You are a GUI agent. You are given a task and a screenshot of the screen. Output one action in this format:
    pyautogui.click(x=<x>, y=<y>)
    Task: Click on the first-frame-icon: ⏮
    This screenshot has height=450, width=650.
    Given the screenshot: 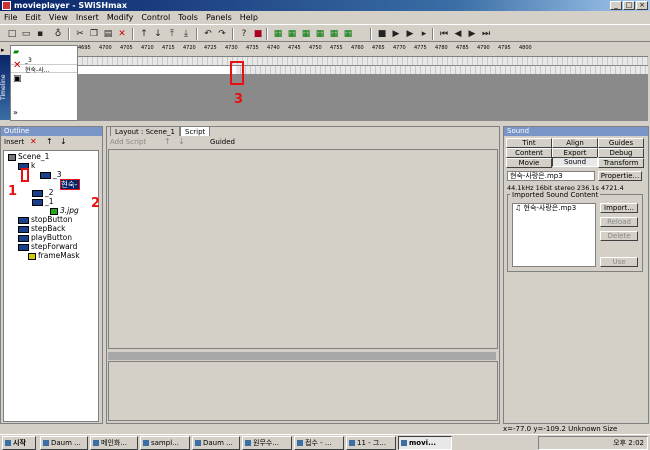 What is the action you would take?
    pyautogui.click(x=444, y=34)
    